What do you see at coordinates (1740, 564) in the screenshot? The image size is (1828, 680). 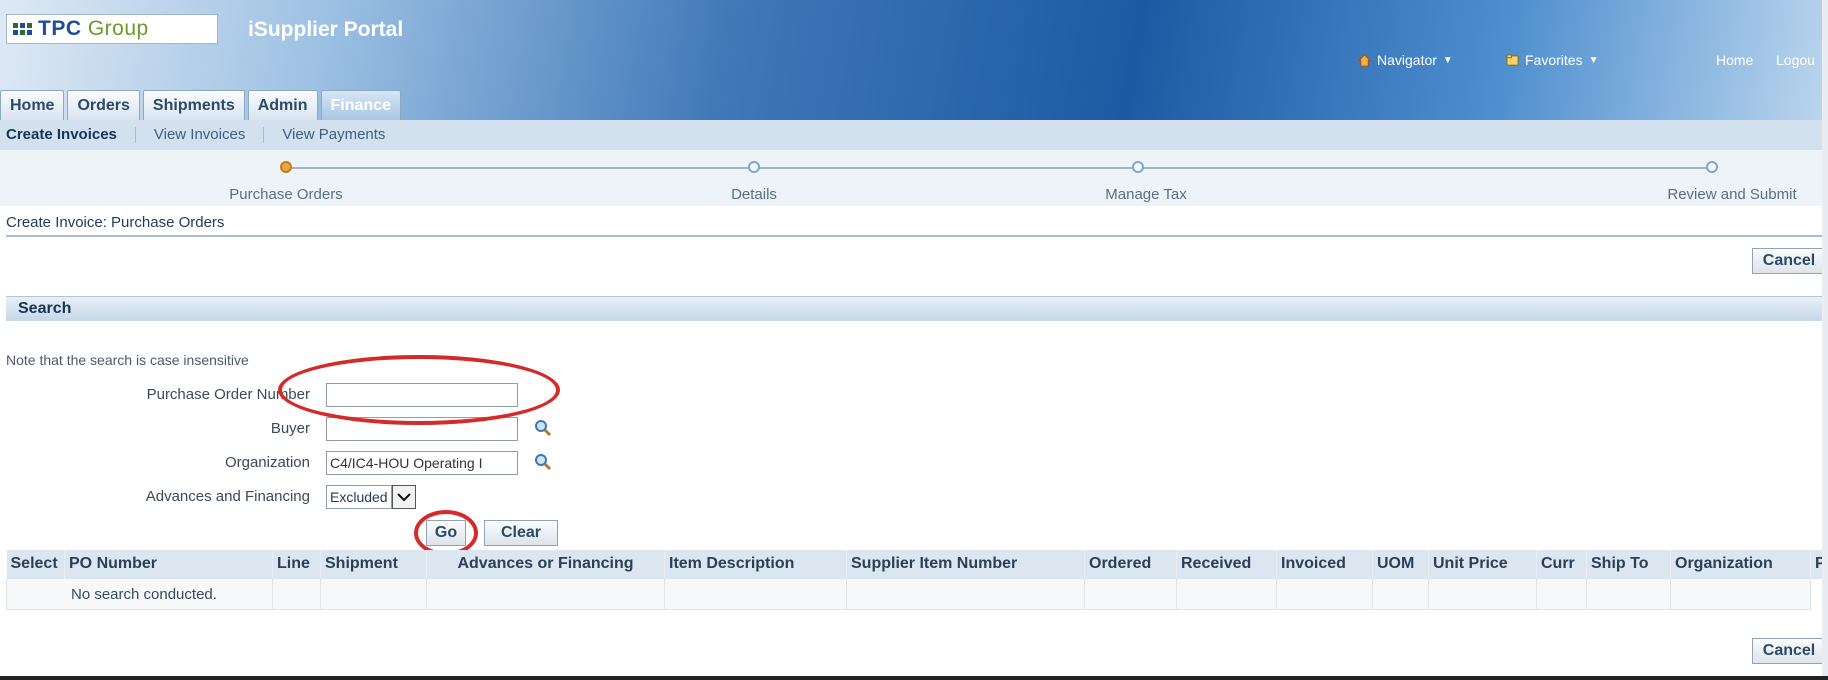 I see `column-header: Organization` at bounding box center [1740, 564].